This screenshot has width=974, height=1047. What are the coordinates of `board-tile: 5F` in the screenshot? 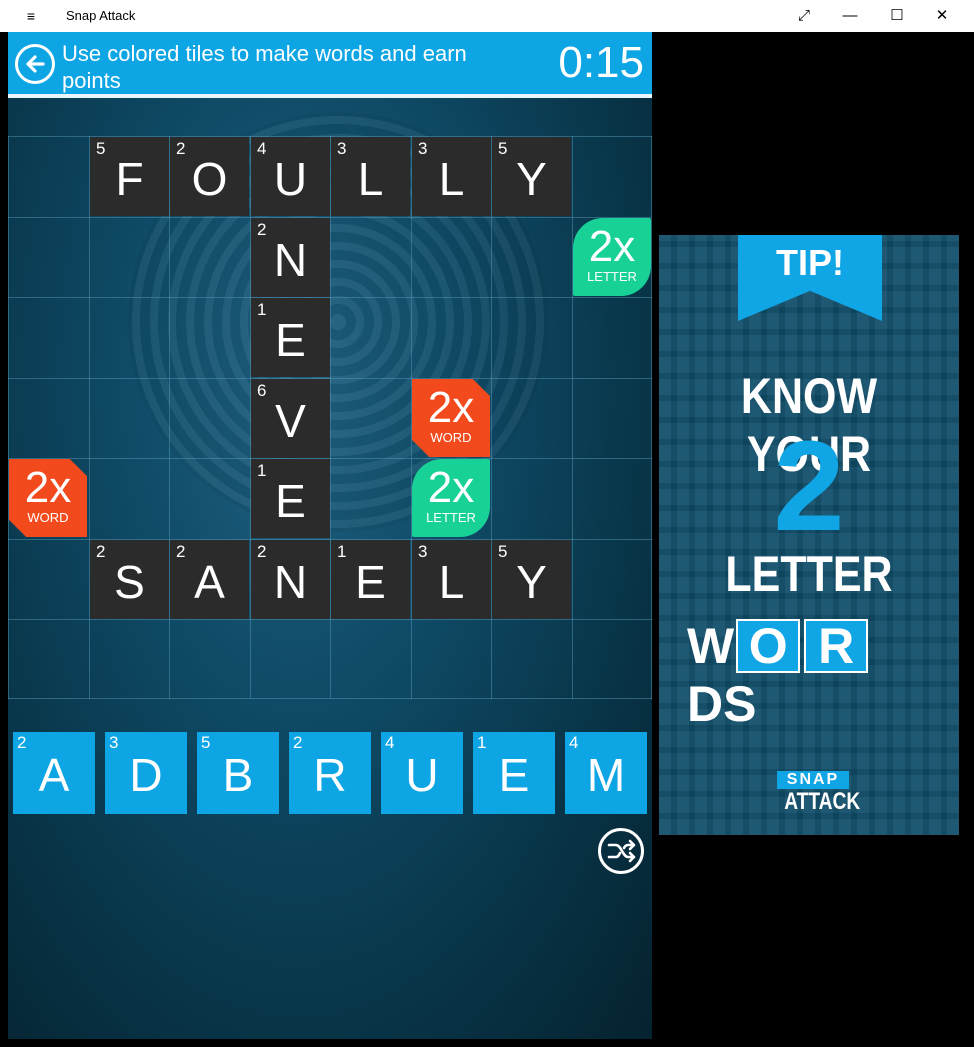 It's located at (129, 176).